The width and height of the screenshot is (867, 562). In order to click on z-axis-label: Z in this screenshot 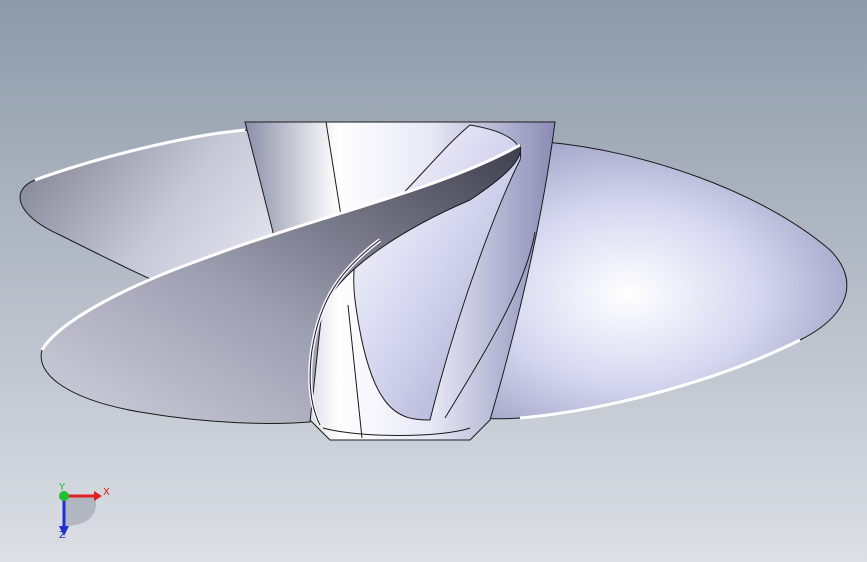, I will do `click(62, 535)`.